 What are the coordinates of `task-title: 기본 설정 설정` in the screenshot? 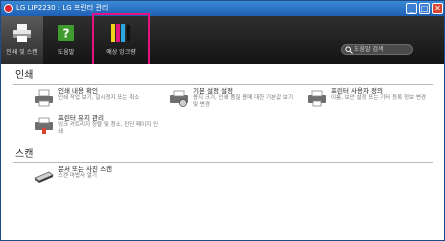 It's located at (213, 91).